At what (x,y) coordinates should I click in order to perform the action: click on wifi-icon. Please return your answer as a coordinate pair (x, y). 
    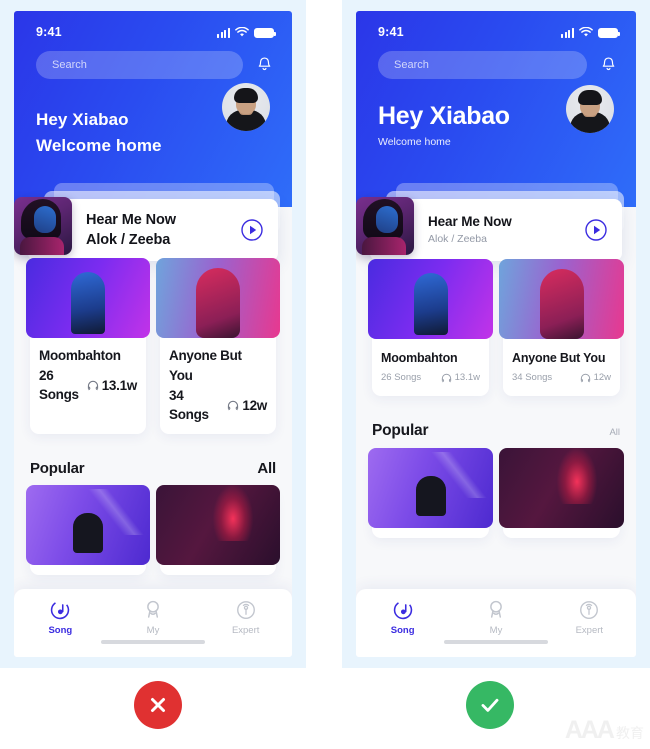
    Looking at the image, I should click on (586, 31).